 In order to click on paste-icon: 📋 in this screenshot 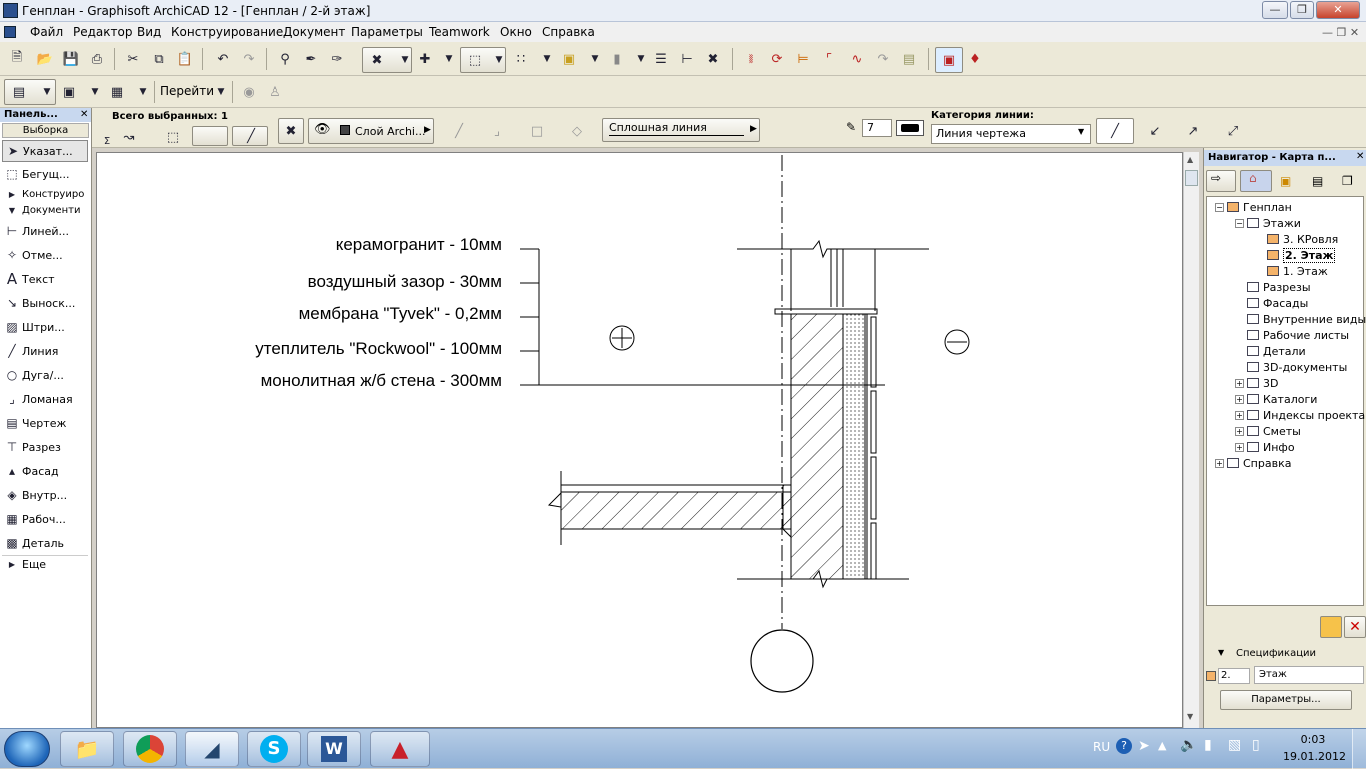, I will do `click(185, 59)`.